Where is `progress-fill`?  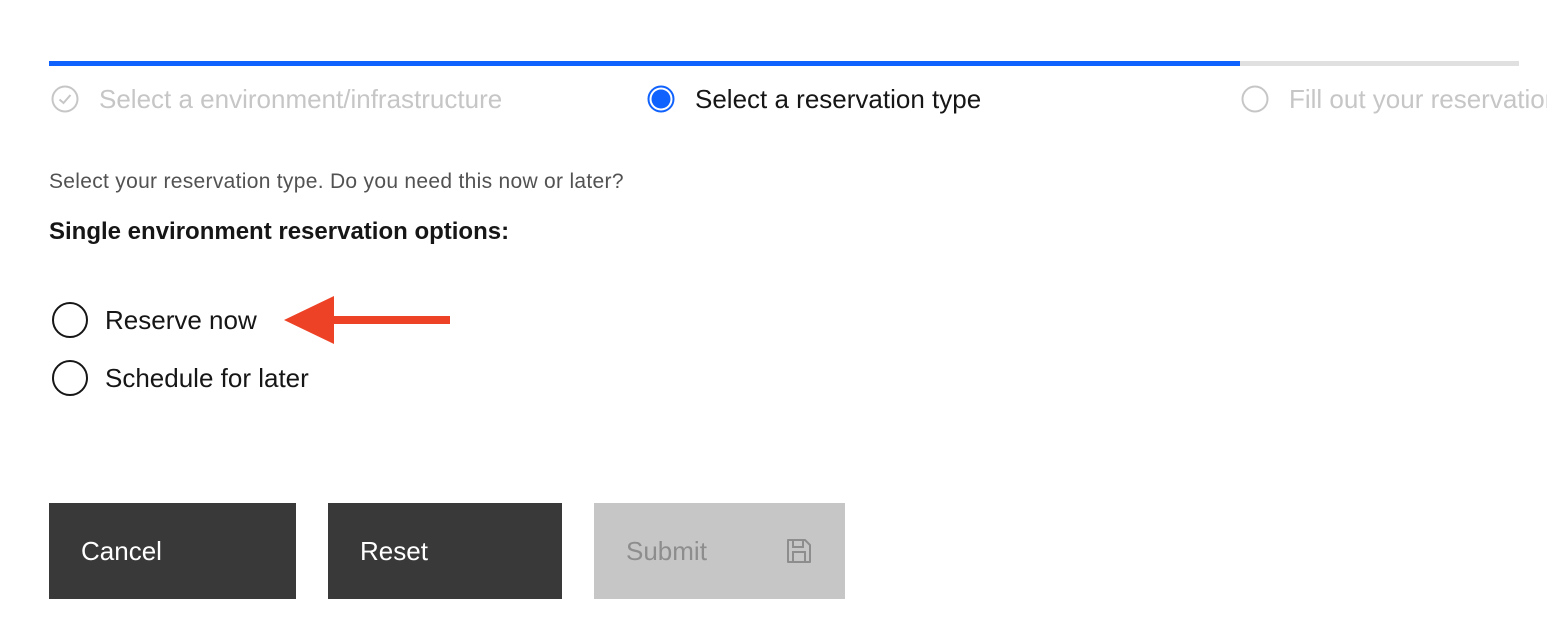 progress-fill is located at coordinates (644, 63).